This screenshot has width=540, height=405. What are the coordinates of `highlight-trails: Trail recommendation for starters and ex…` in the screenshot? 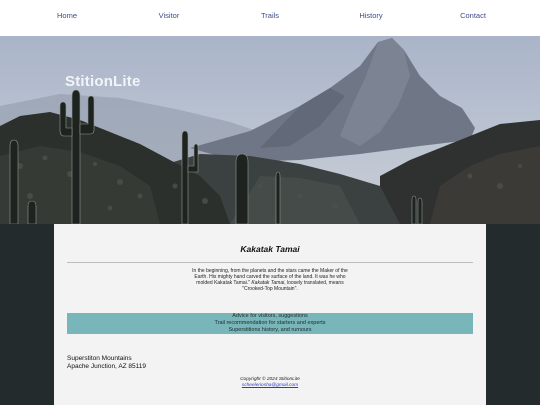 It's located at (270, 323).